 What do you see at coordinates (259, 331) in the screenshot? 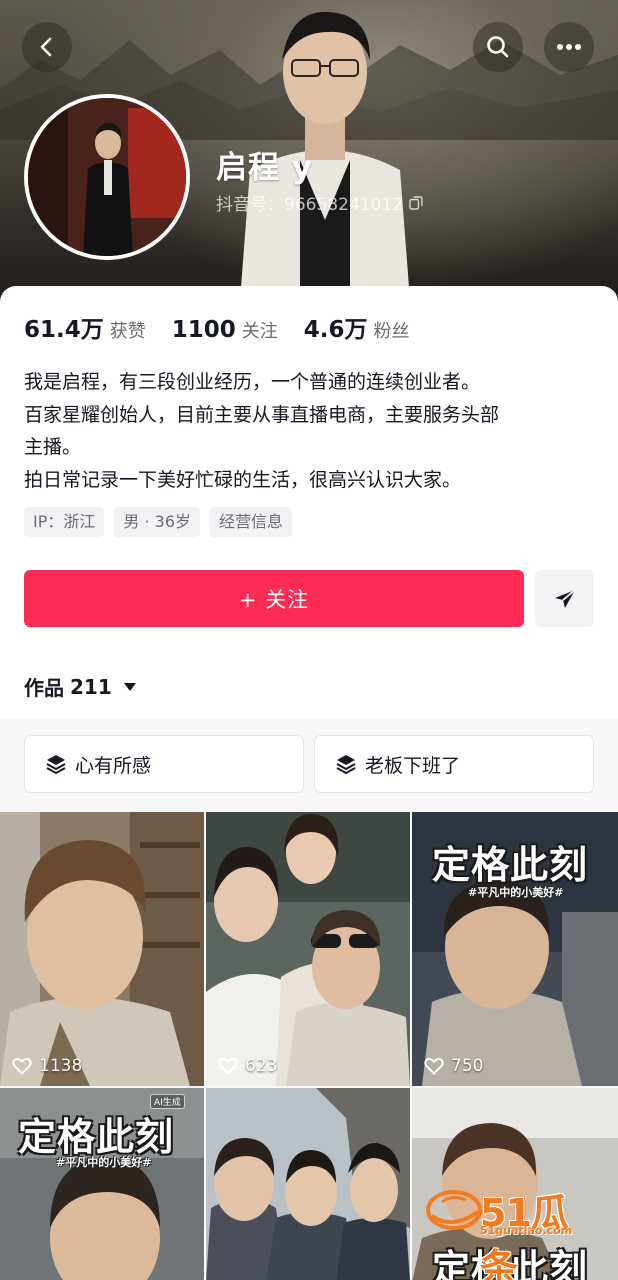
I see `stat-label: 关注` at bounding box center [259, 331].